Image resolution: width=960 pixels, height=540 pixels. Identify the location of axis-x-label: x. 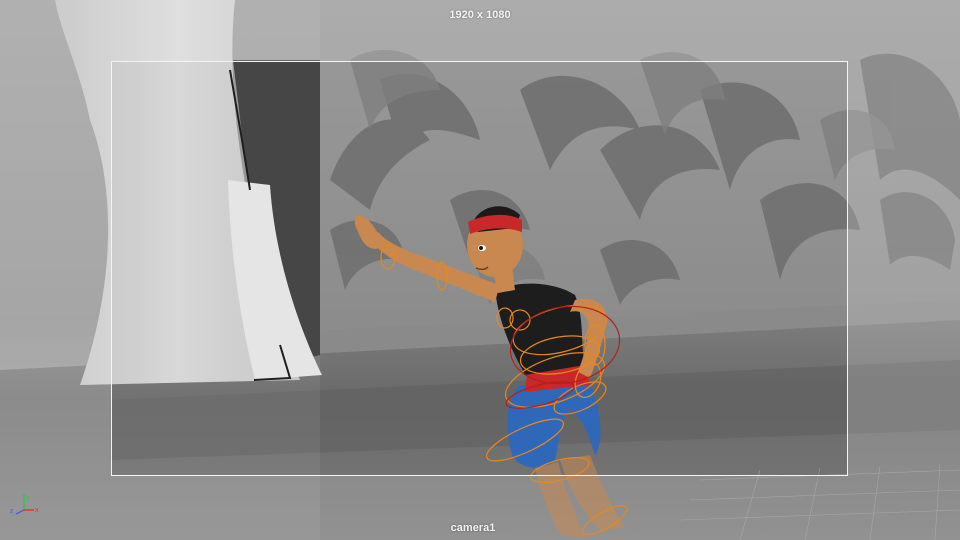
(37, 510).